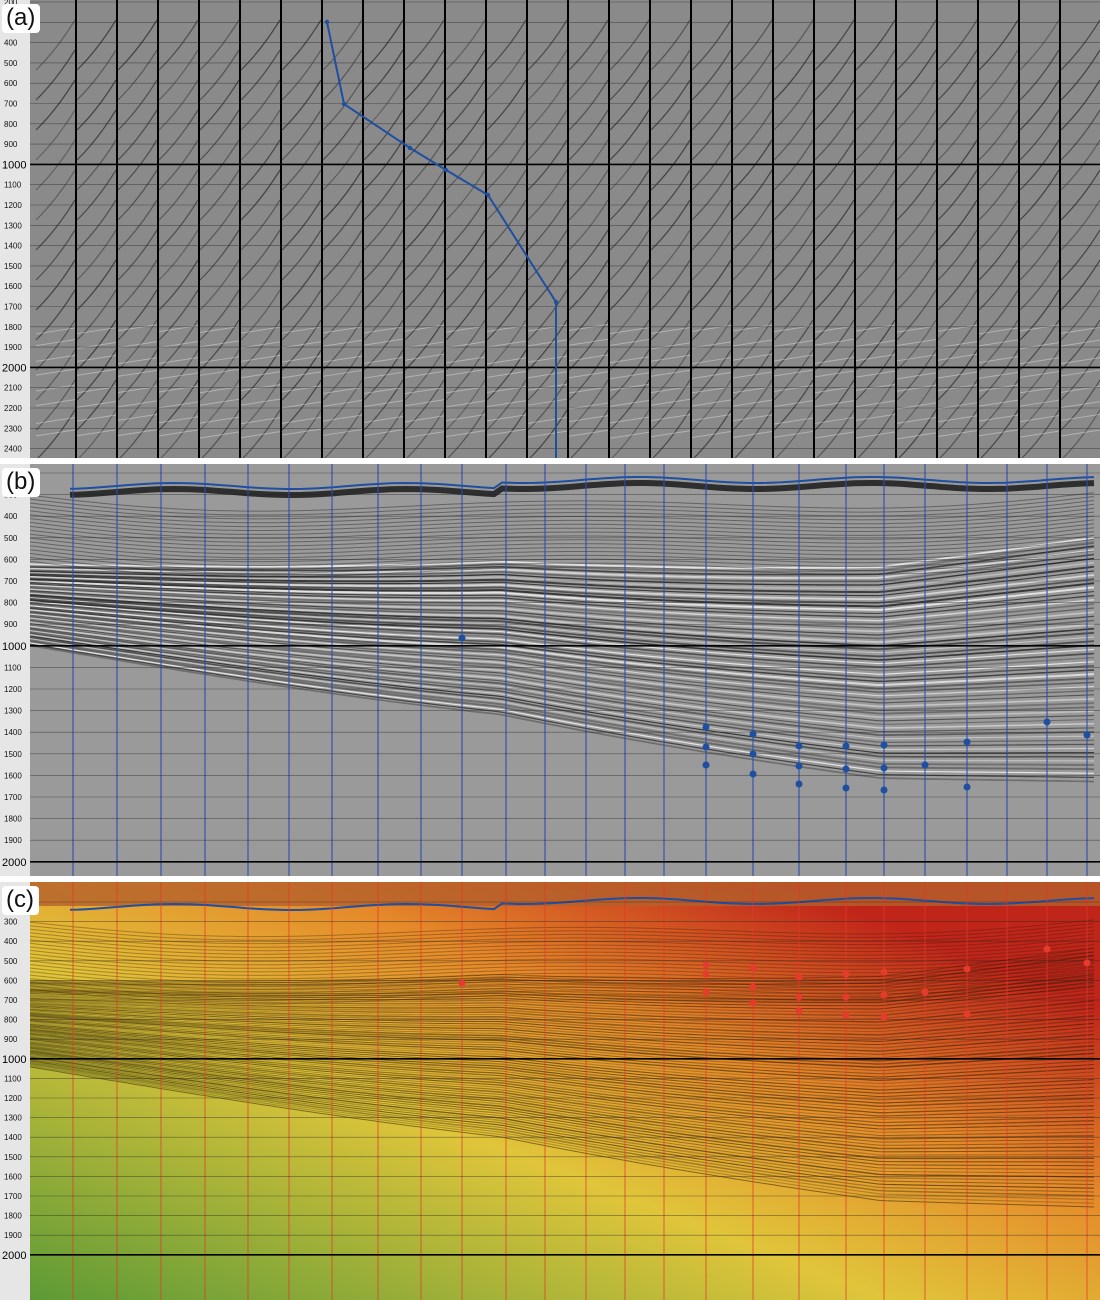  What do you see at coordinates (13, 428) in the screenshot?
I see `time-tick-label: 2300` at bounding box center [13, 428].